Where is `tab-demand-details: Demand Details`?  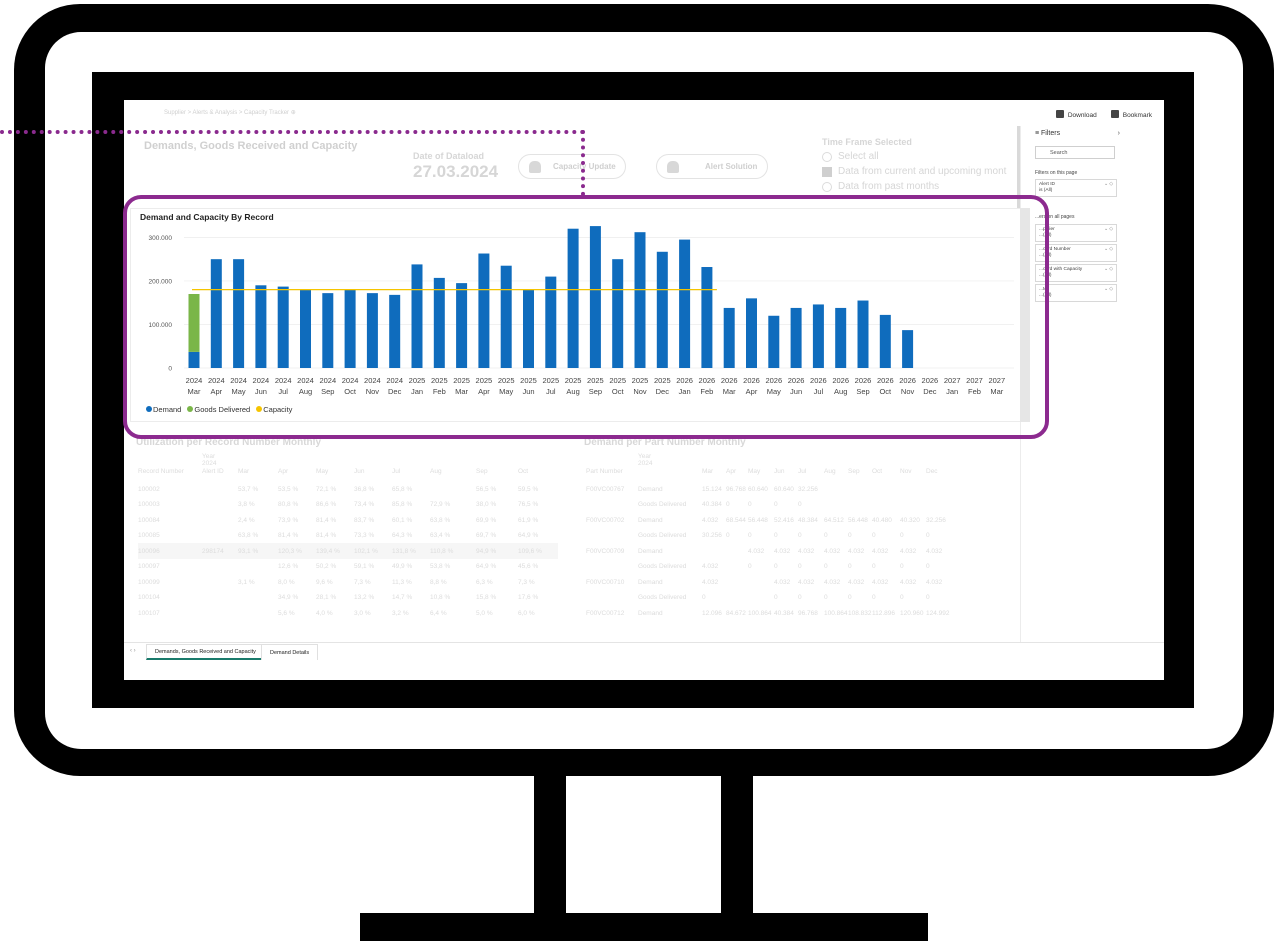
tab-demand-details: Demand Details is located at coordinates (290, 652).